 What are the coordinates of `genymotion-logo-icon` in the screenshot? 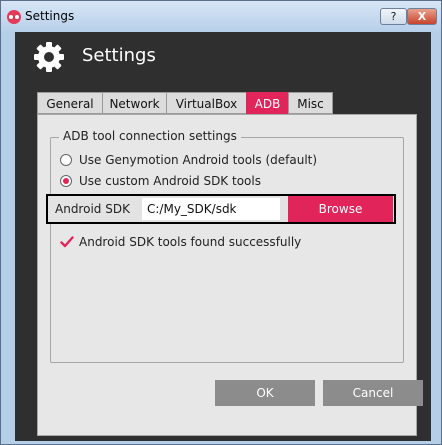 It's located at (14, 17).